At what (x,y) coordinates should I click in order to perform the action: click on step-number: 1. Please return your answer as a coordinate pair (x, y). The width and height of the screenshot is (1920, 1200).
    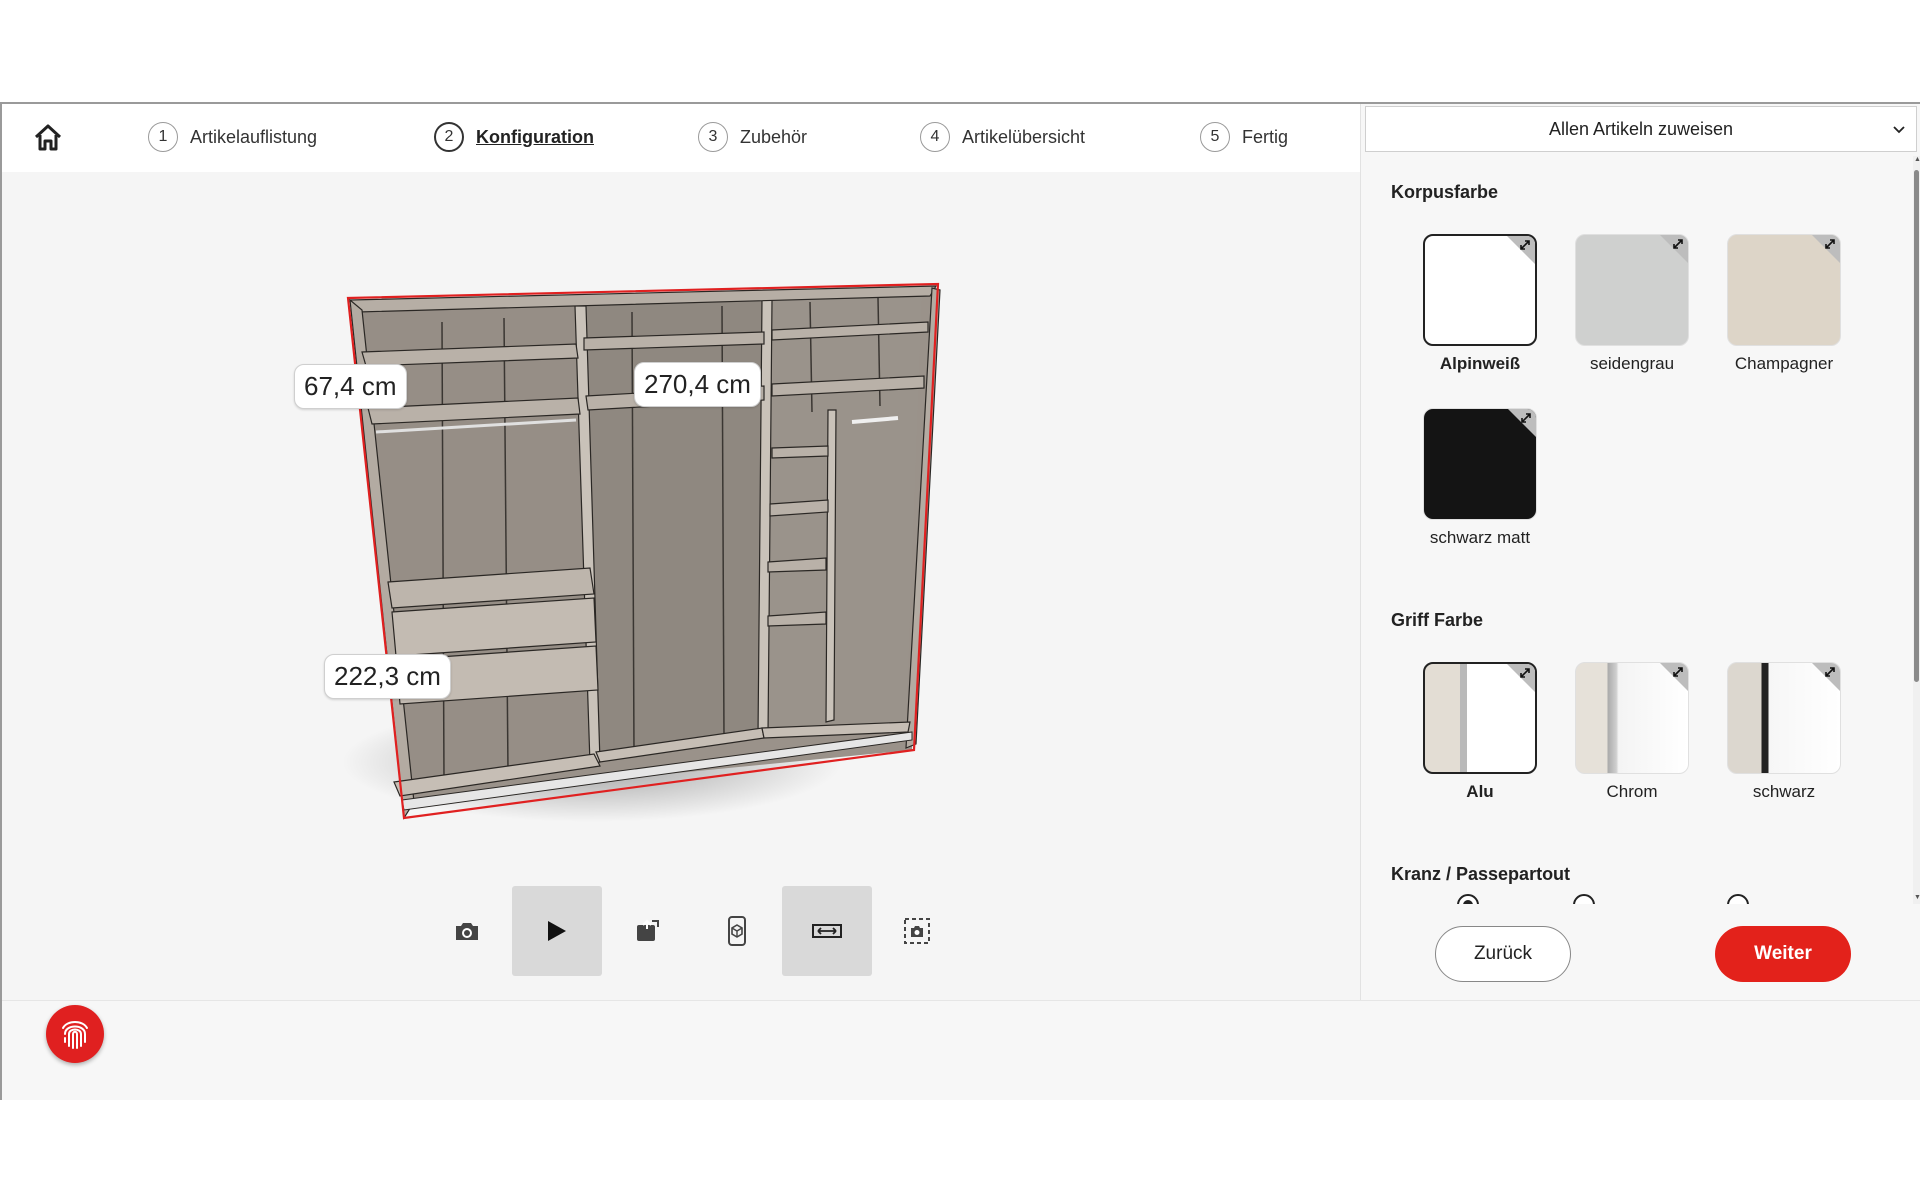
    Looking at the image, I should click on (163, 137).